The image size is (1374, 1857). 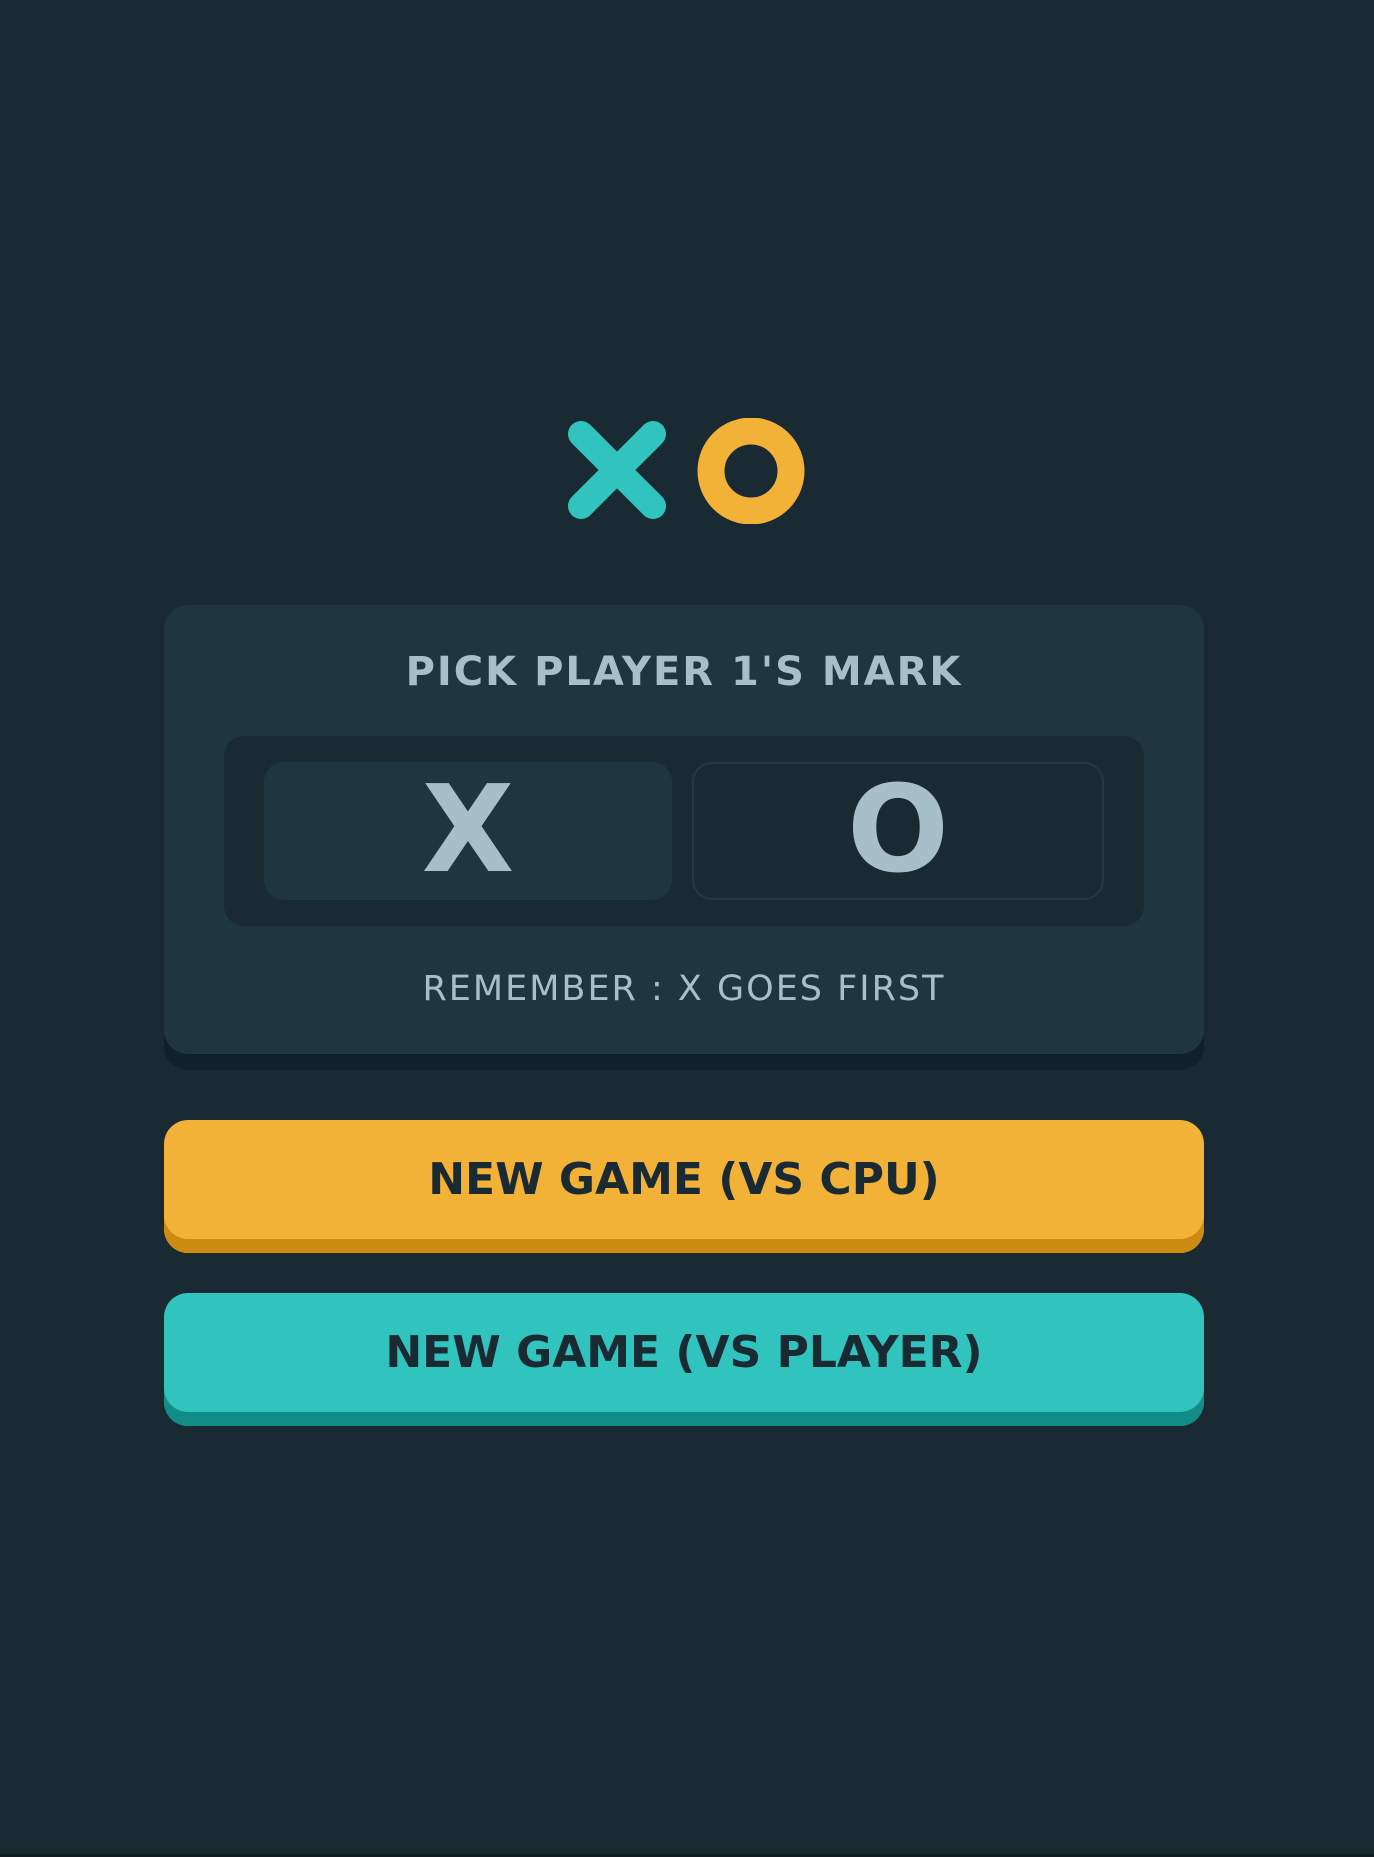 What do you see at coordinates (684, 1352) in the screenshot?
I see `new-game-vs-player-label: NEW GAME (VS PLAYER)` at bounding box center [684, 1352].